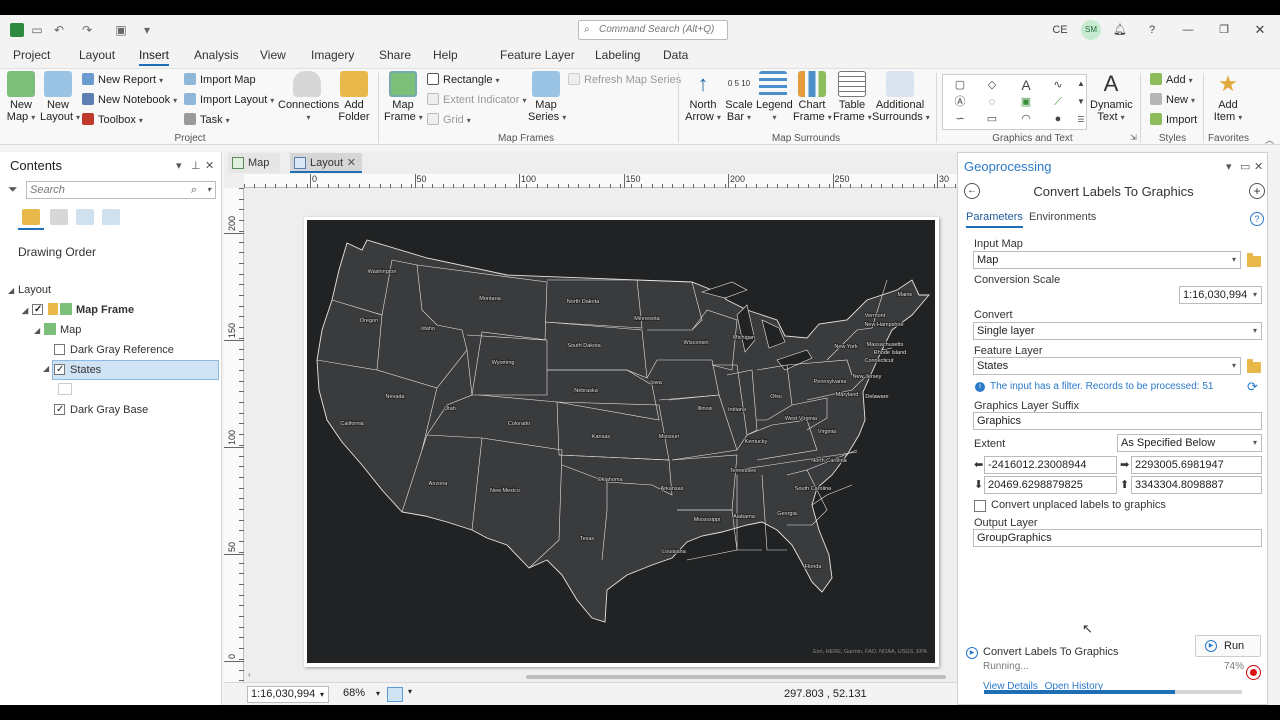  What do you see at coordinates (901, 97) in the screenshot?
I see `additional-surrounds-button: Additional Surrounds ▾` at bounding box center [901, 97].